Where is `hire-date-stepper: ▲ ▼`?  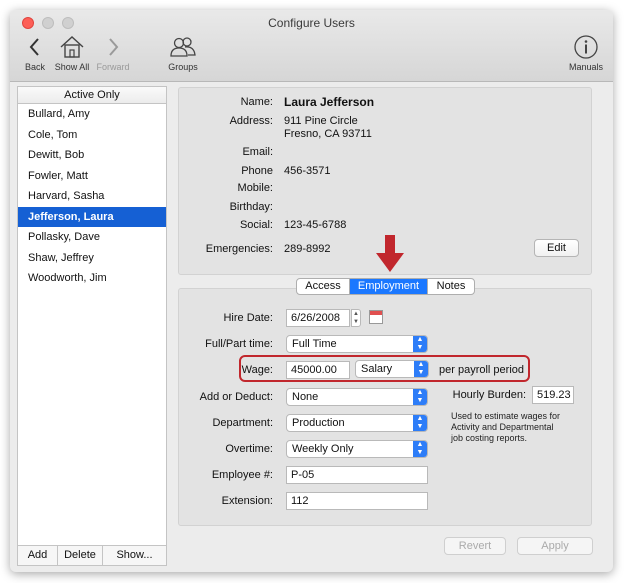 hire-date-stepper: ▲ ▼ is located at coordinates (356, 318).